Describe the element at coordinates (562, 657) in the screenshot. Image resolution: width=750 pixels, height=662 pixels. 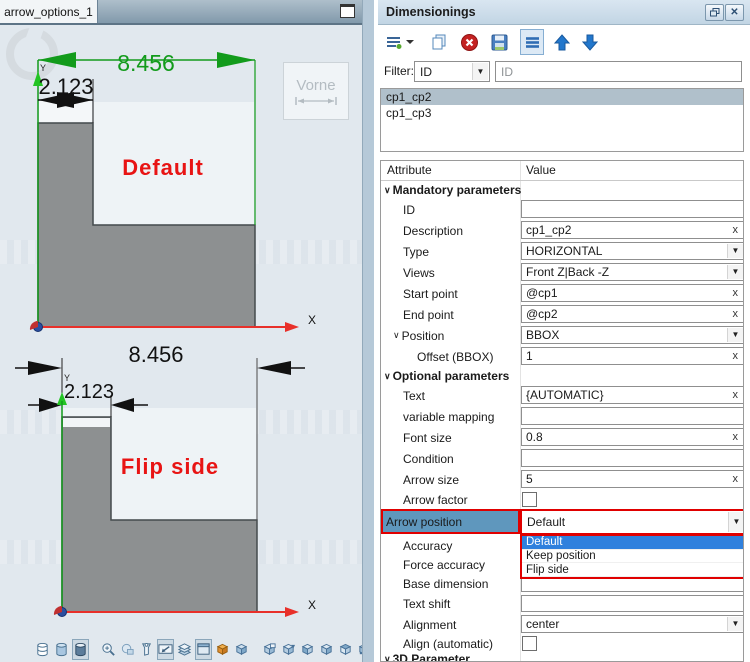
I see `section-3d-parameter: ∨ 3D Parameter` at that location.